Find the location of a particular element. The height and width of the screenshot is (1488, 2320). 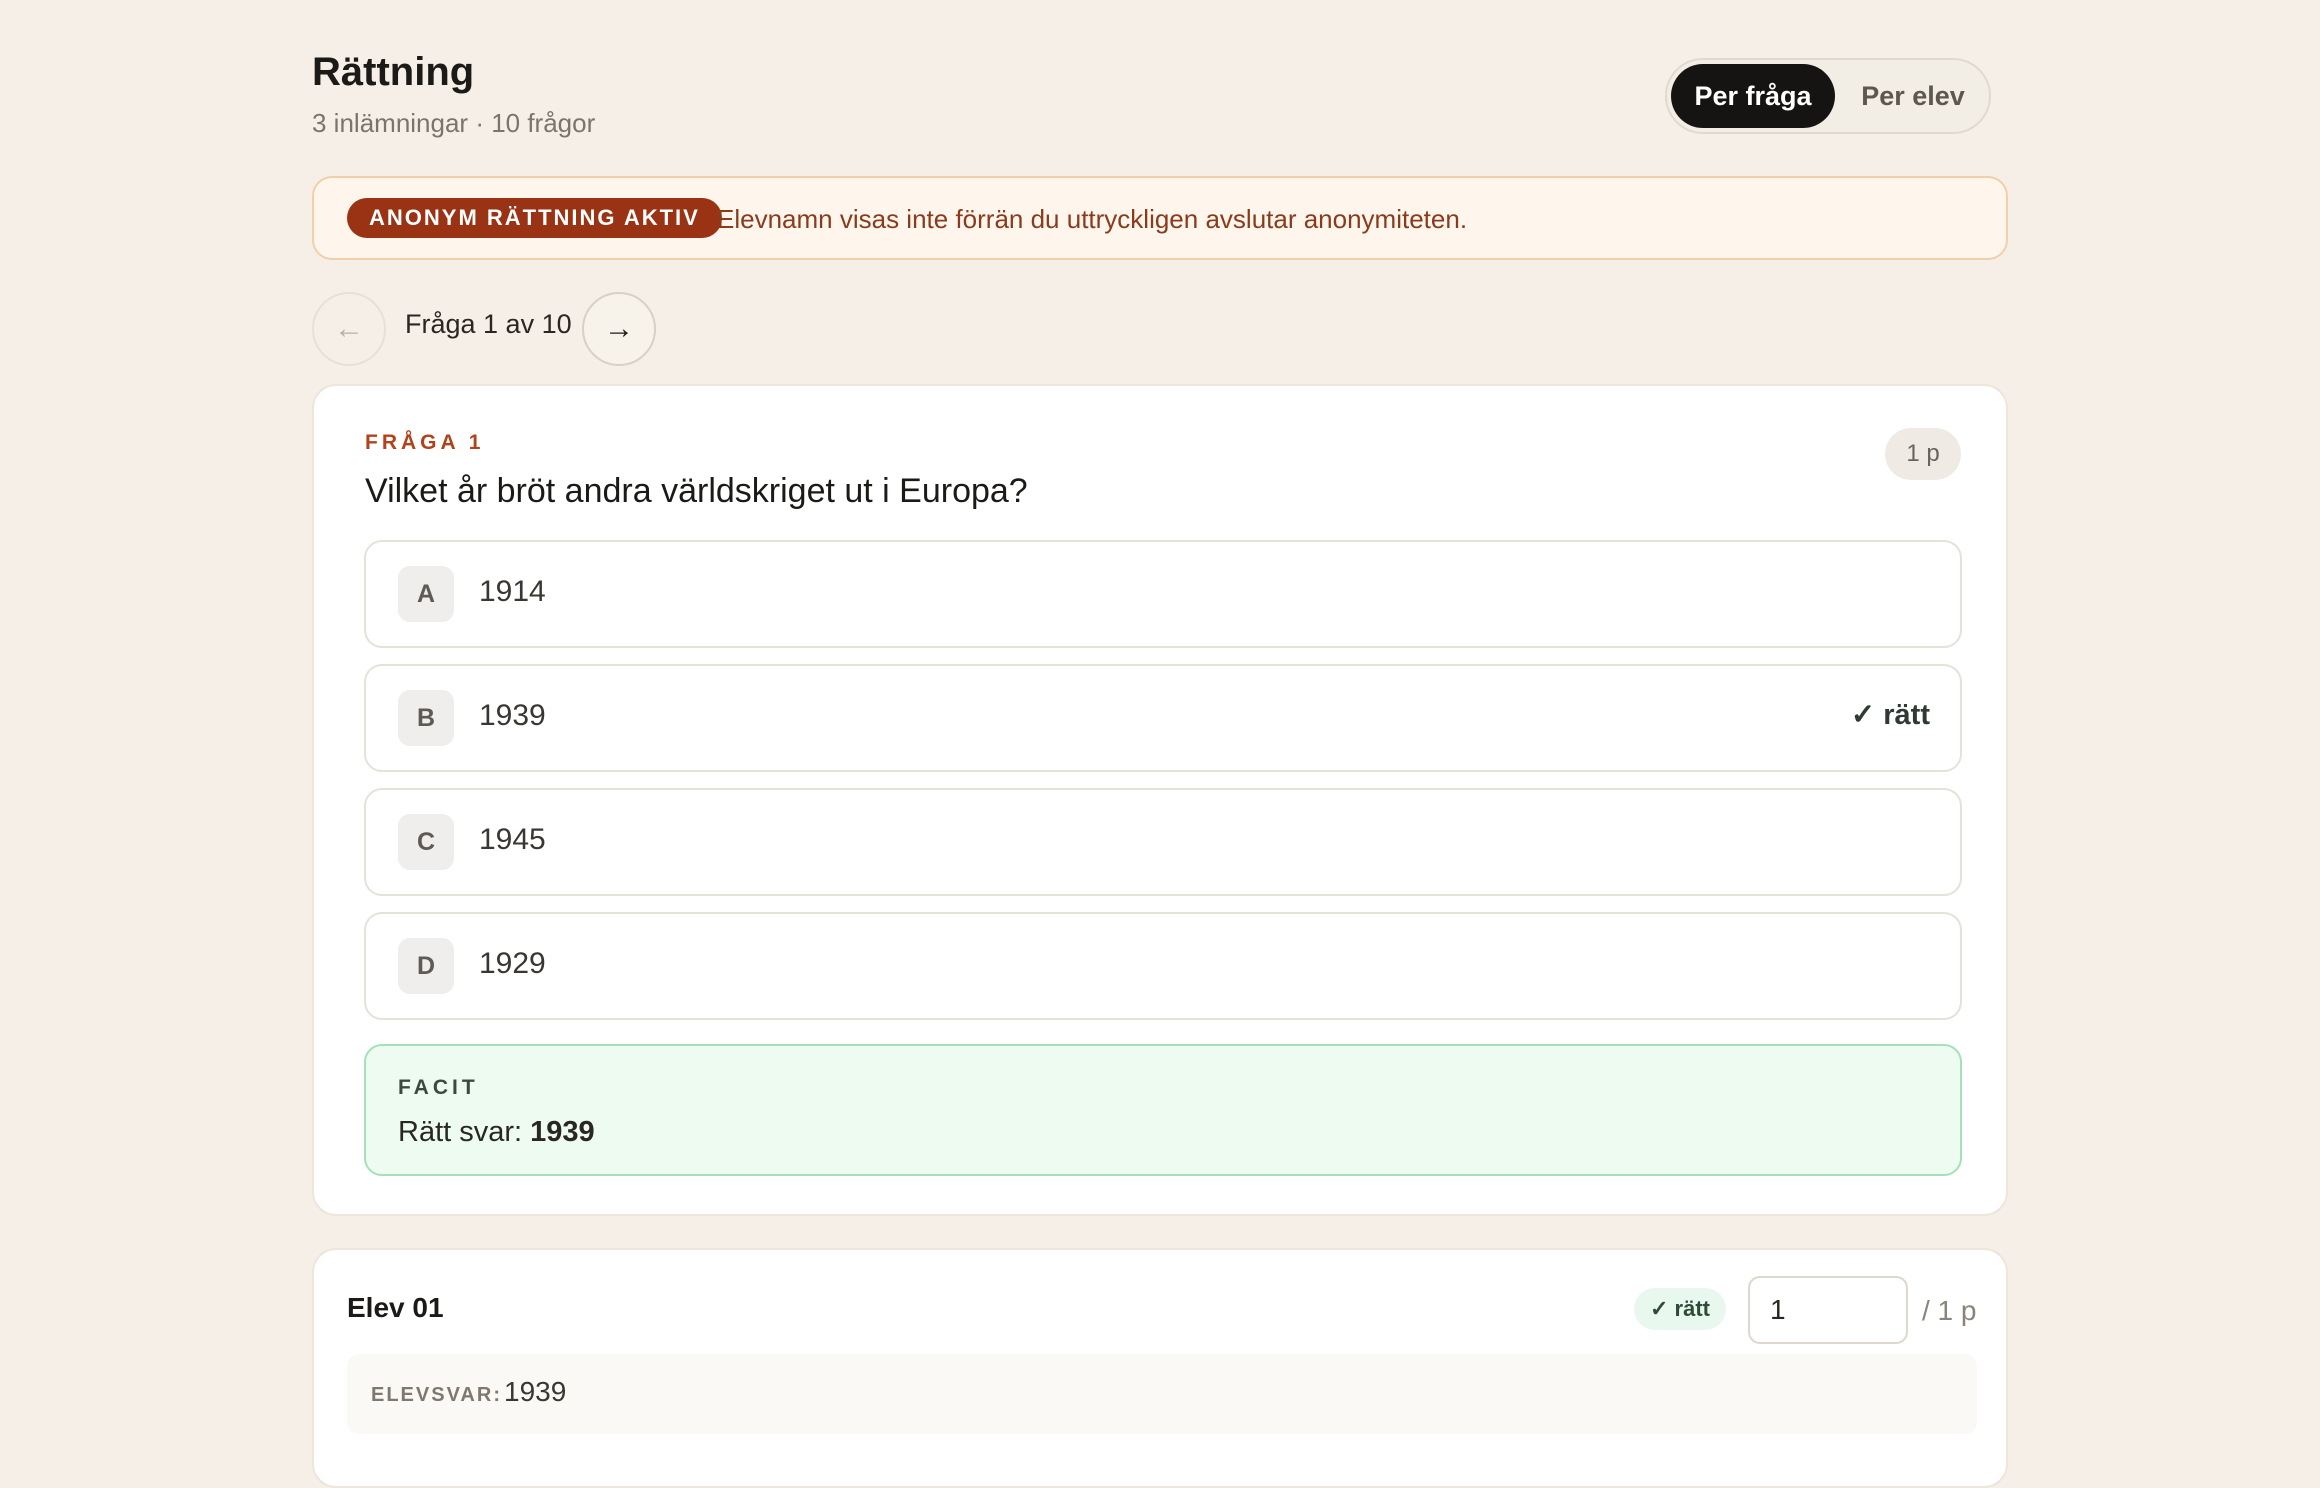

per-student-tab: Per elev is located at coordinates (1913, 96).